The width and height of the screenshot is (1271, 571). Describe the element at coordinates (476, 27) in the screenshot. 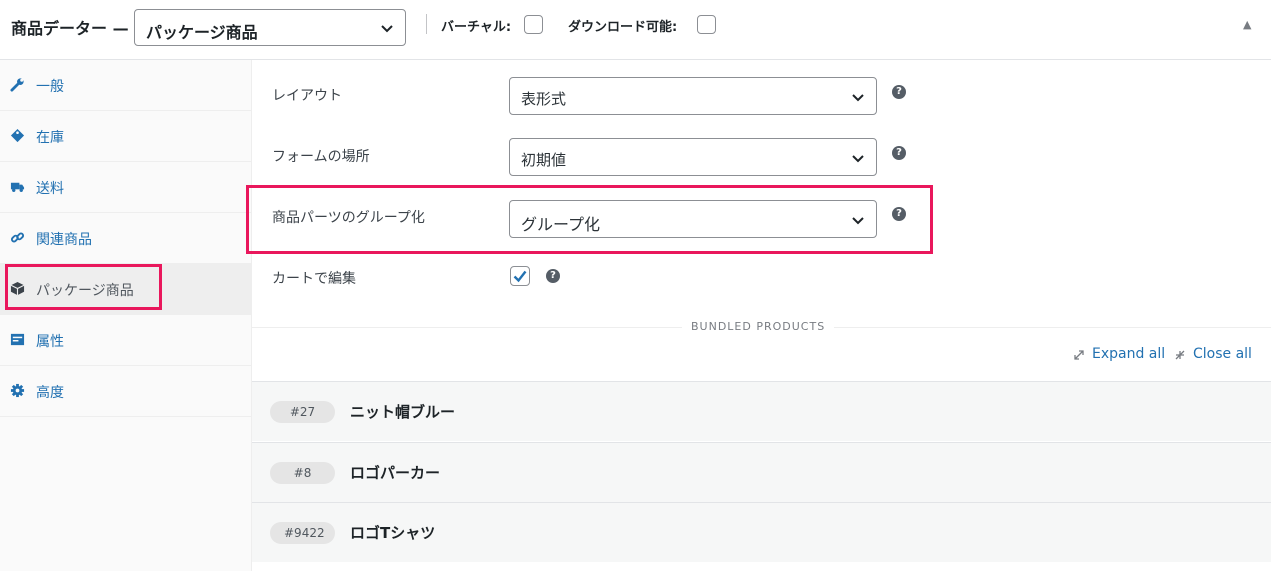

I see `virtual-label: バーチャル:` at that location.